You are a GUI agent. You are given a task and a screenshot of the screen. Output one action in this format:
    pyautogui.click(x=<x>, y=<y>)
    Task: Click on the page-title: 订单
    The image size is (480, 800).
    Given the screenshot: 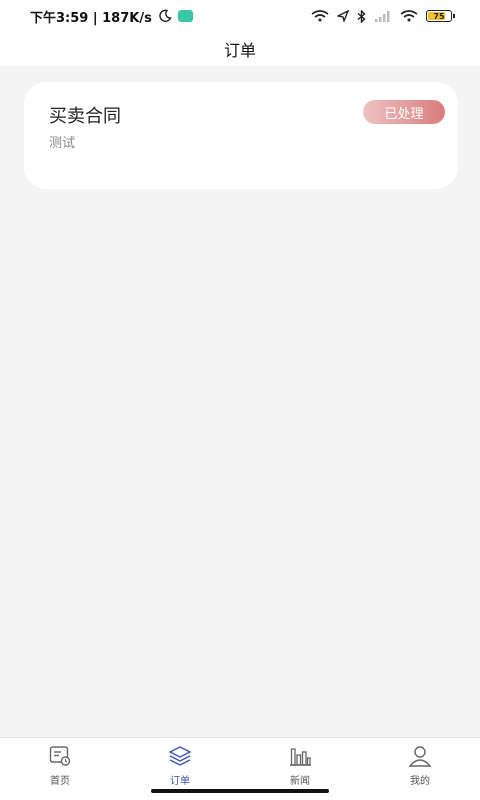 What is the action you would take?
    pyautogui.click(x=239, y=50)
    